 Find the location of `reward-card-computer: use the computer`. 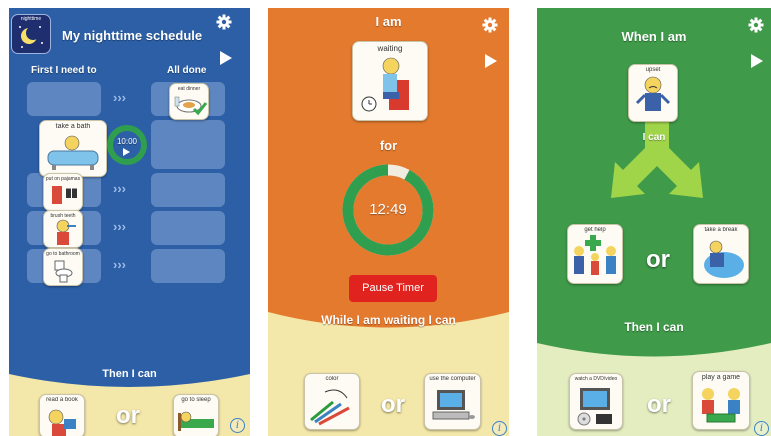

reward-card-computer: use the computer is located at coordinates (452, 401).